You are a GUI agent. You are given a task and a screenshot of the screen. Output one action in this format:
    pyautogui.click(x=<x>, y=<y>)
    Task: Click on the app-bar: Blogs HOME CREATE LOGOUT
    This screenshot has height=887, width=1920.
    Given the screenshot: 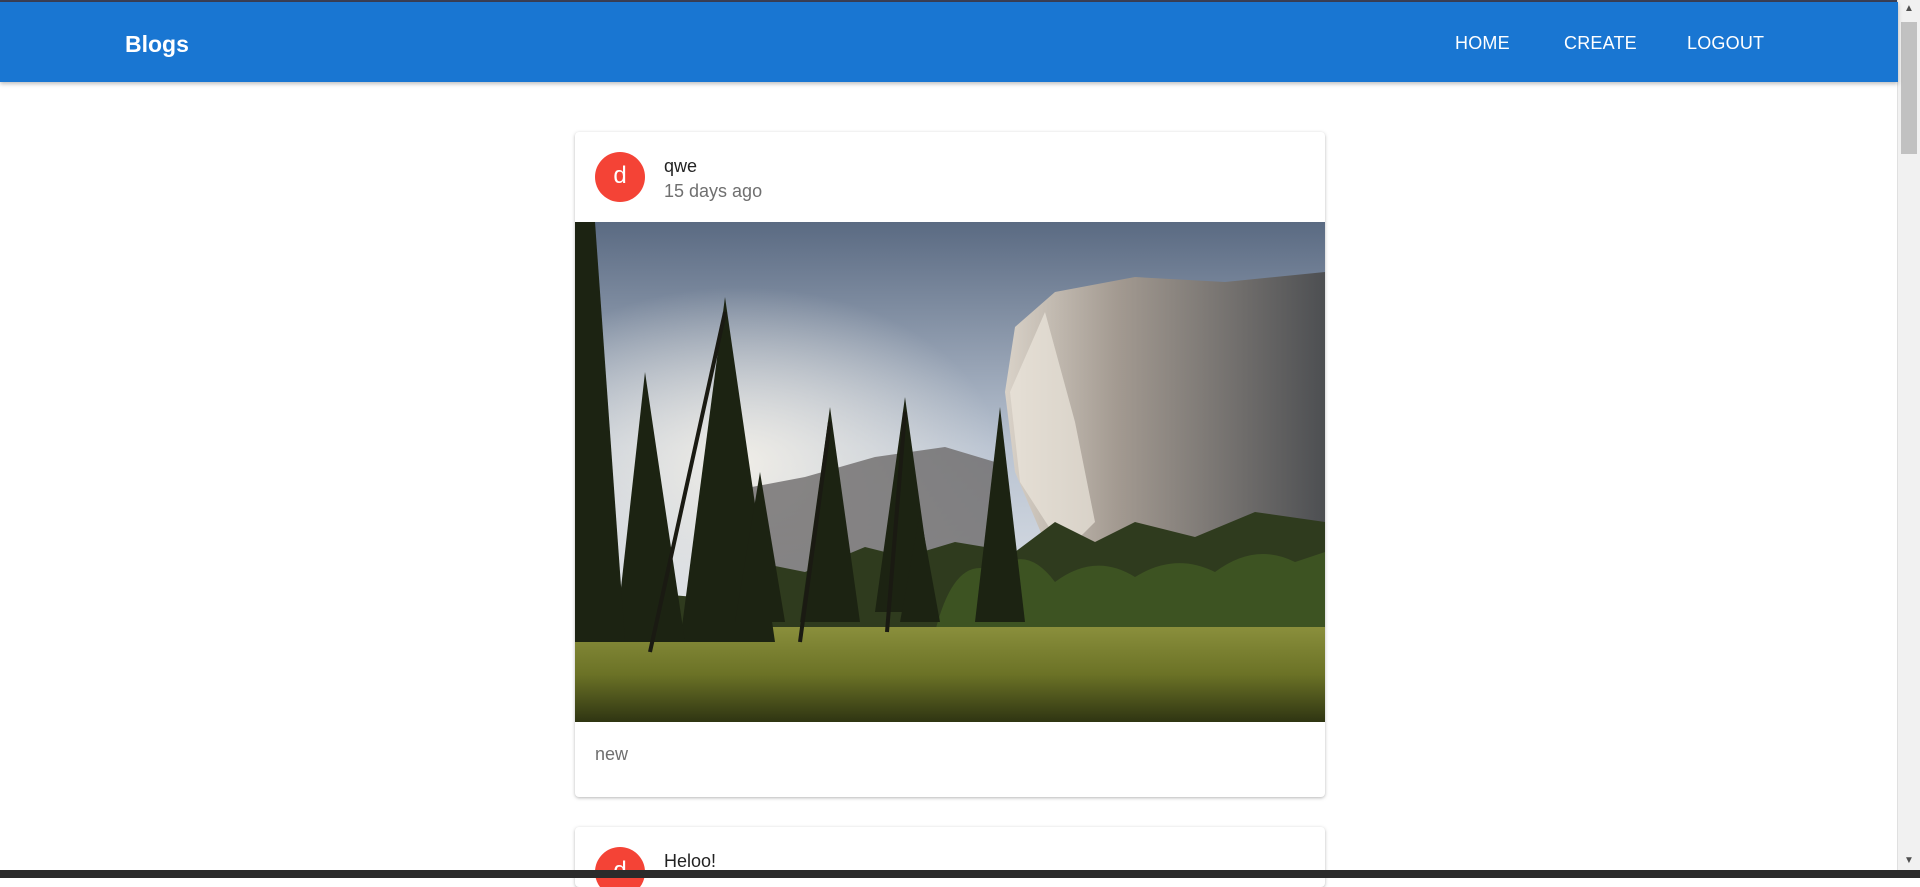 What is the action you would take?
    pyautogui.click(x=949, y=42)
    